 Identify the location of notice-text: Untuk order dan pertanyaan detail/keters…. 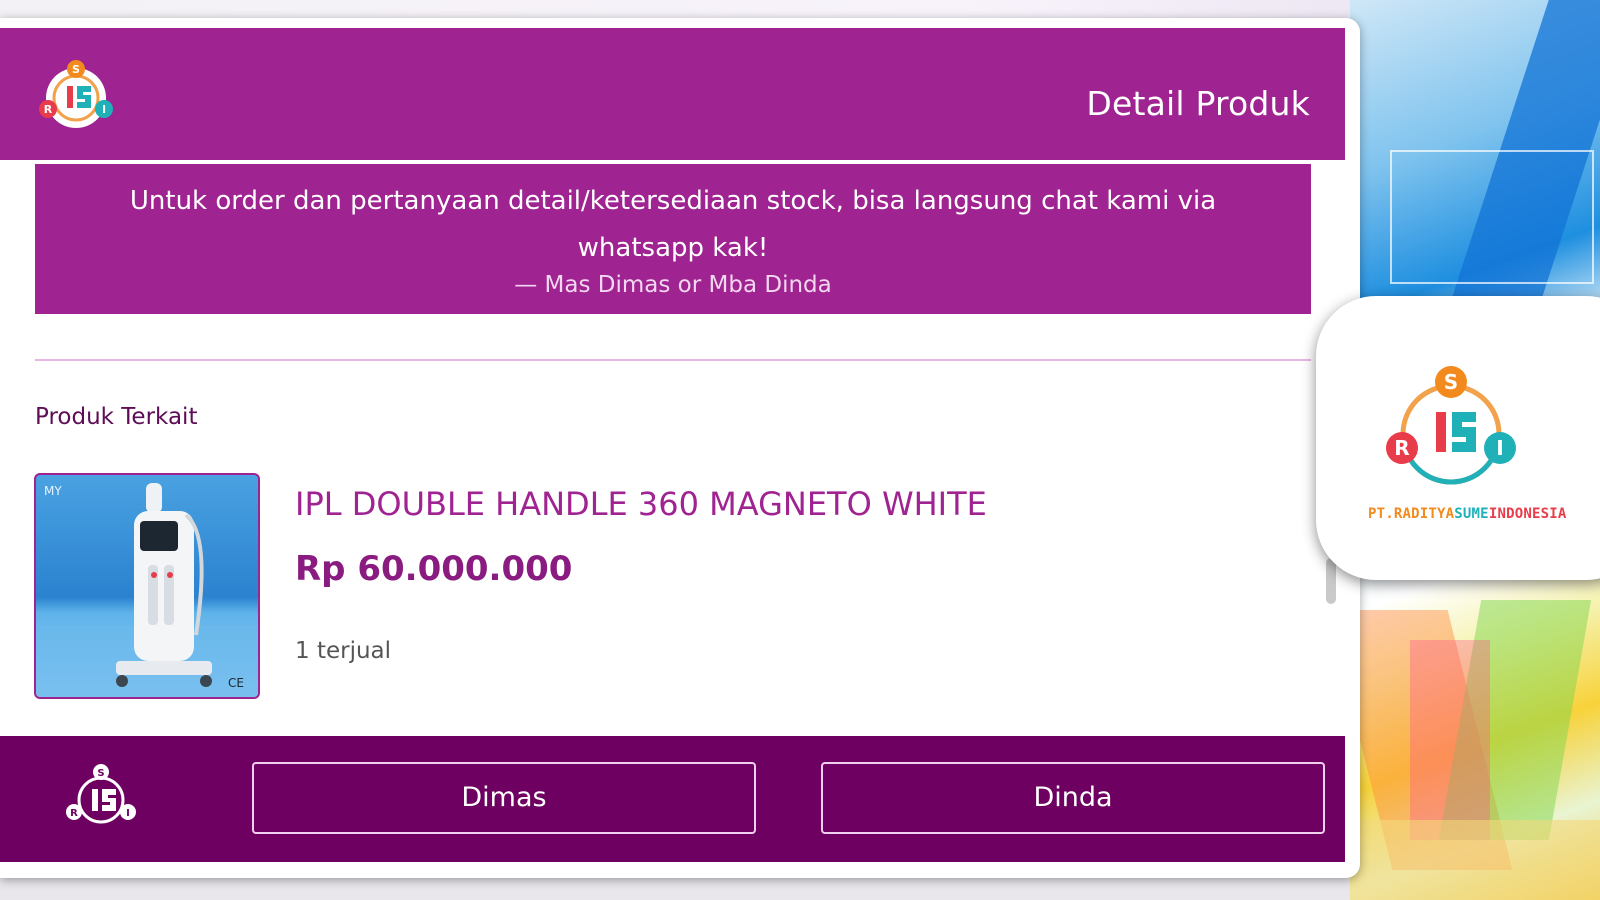
(673, 224).